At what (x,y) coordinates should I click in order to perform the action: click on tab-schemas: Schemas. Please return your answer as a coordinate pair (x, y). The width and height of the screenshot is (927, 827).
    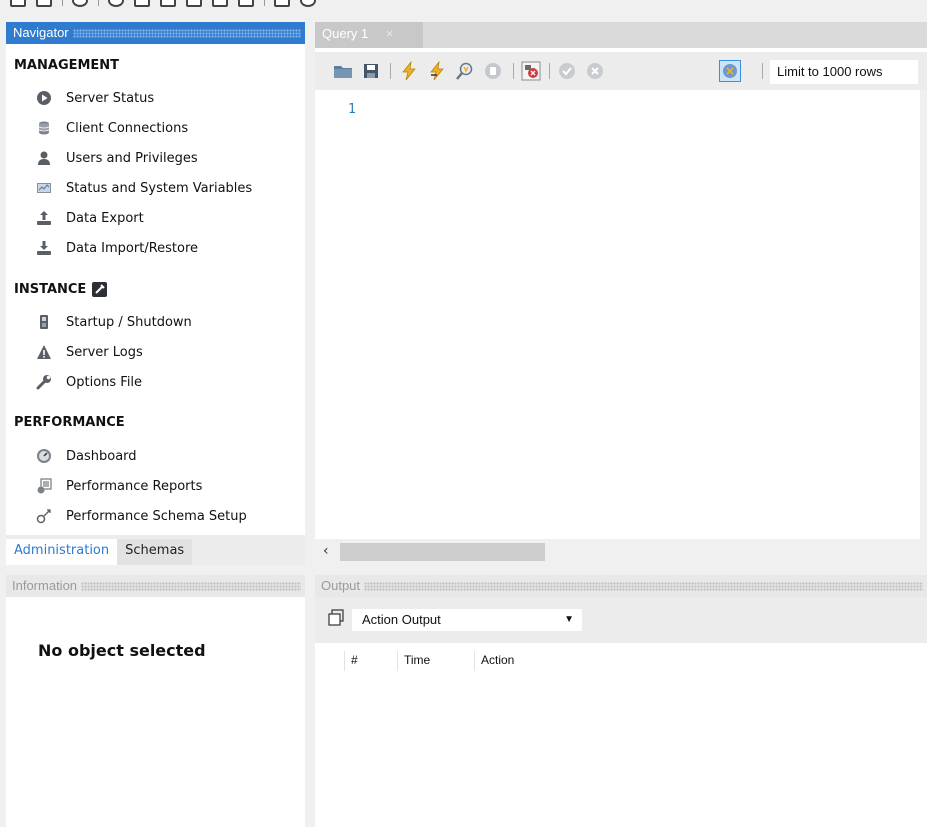
    Looking at the image, I should click on (155, 552).